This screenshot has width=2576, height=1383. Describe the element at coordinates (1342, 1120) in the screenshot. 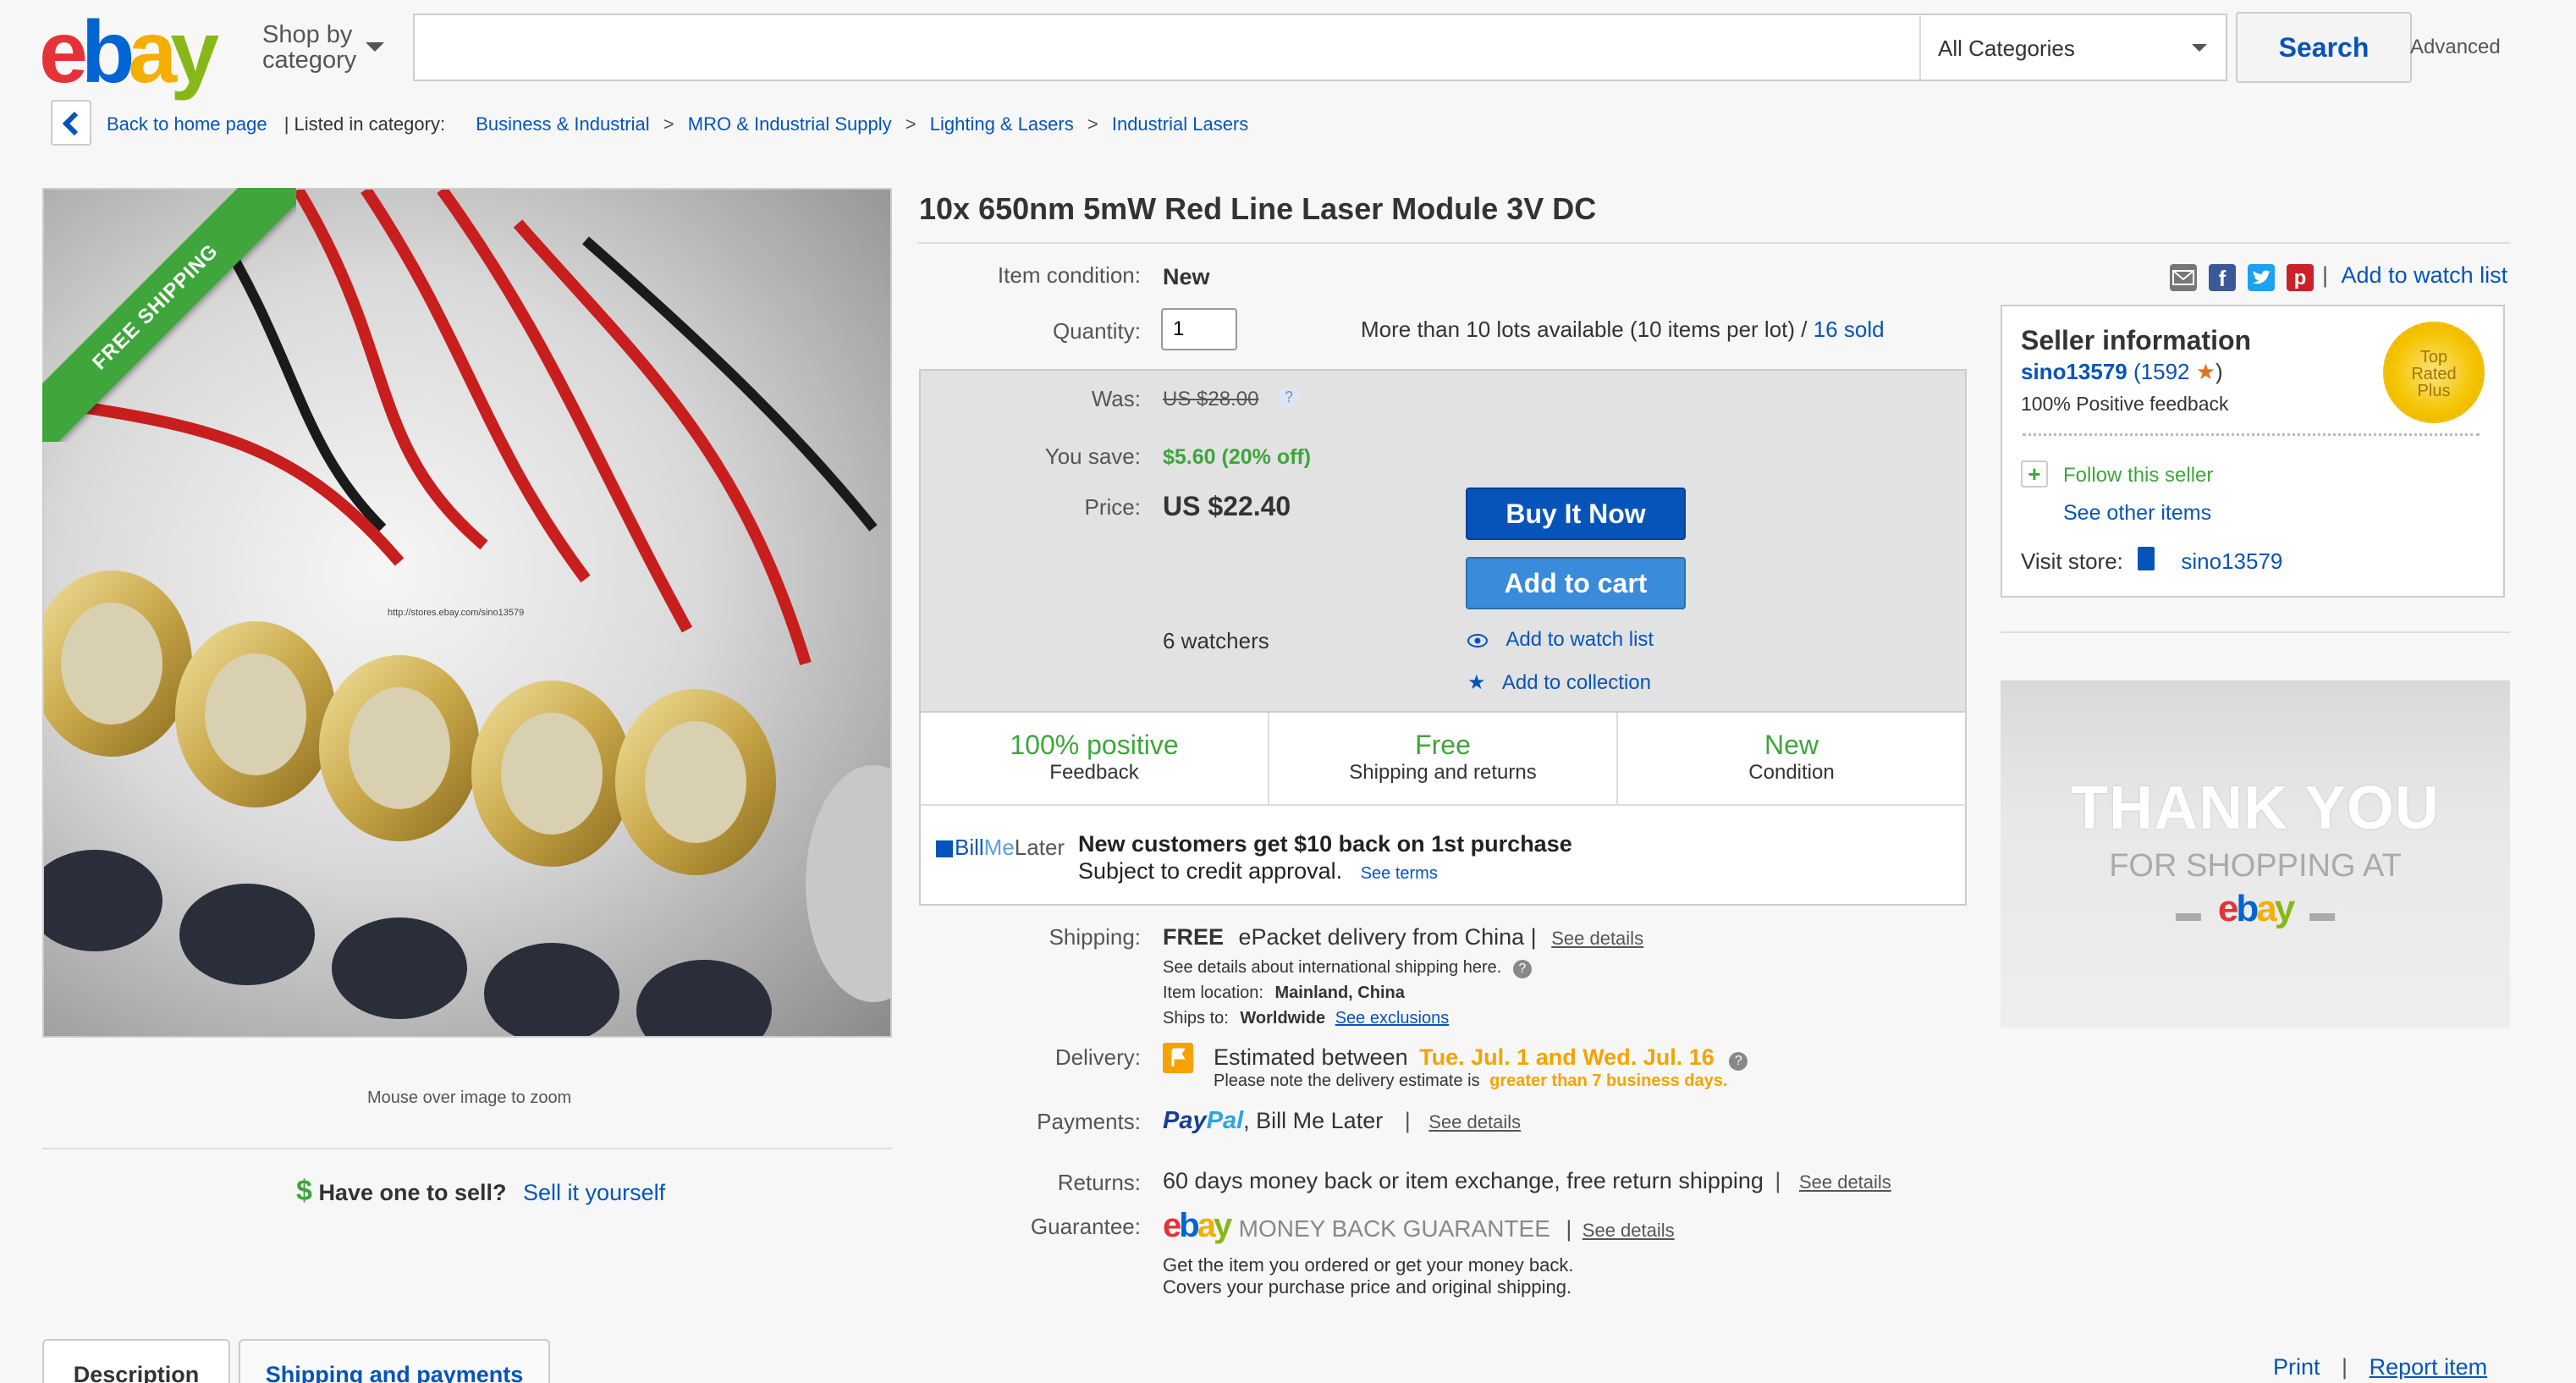

I see `payment-methods: PayPal, Bill Me Later | See details` at that location.